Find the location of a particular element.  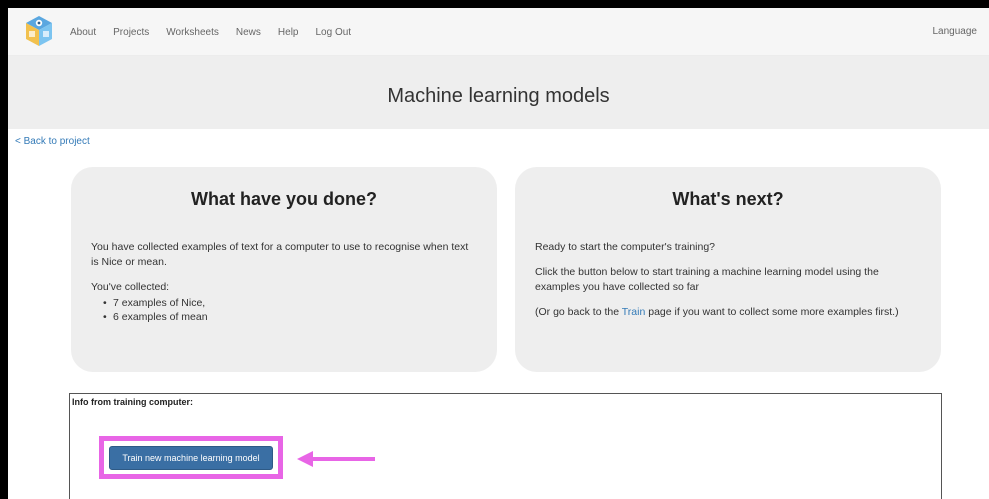

go-back-prefix: (Or go back to the is located at coordinates (578, 312).